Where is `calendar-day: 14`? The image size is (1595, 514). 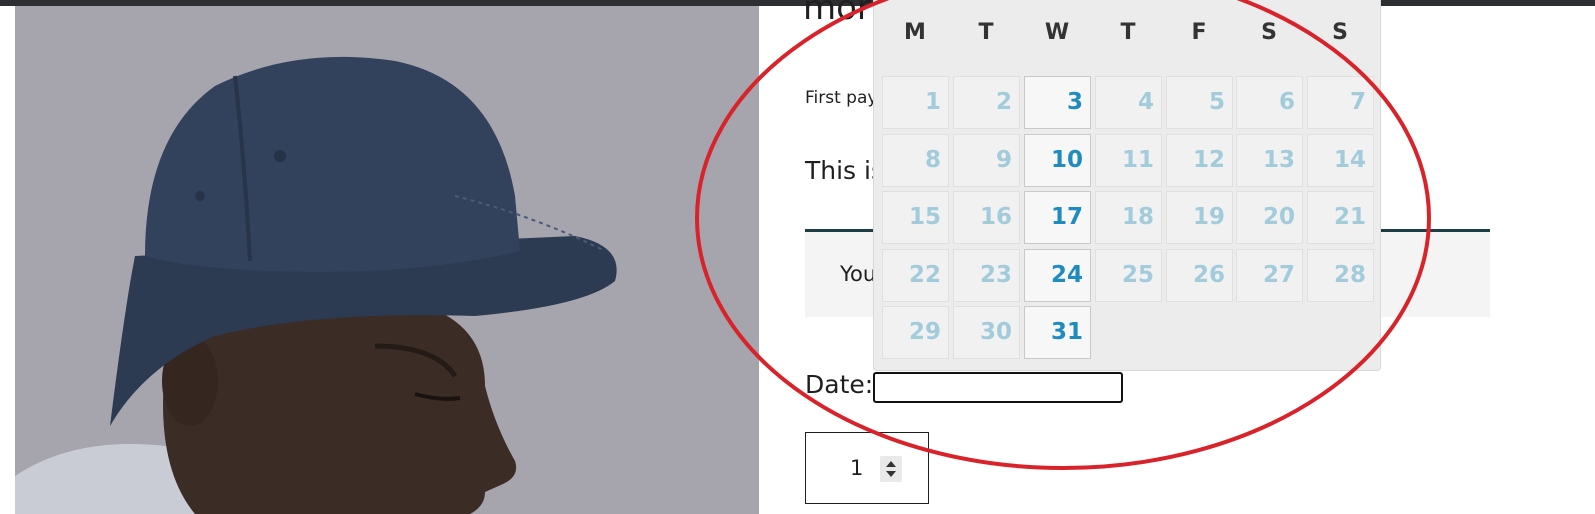 calendar-day: 14 is located at coordinates (1340, 160).